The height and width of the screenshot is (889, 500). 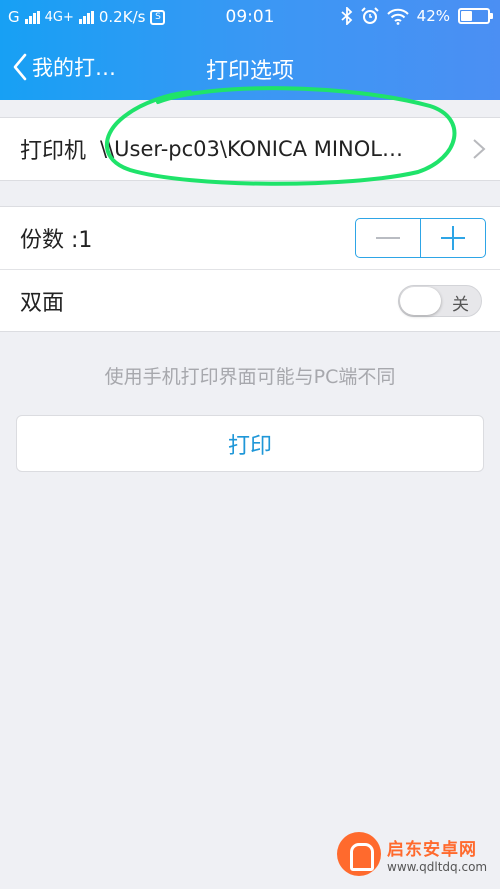 I want to click on hint-text: 使用手机打印界面可能与PC端不同, so click(x=250, y=377).